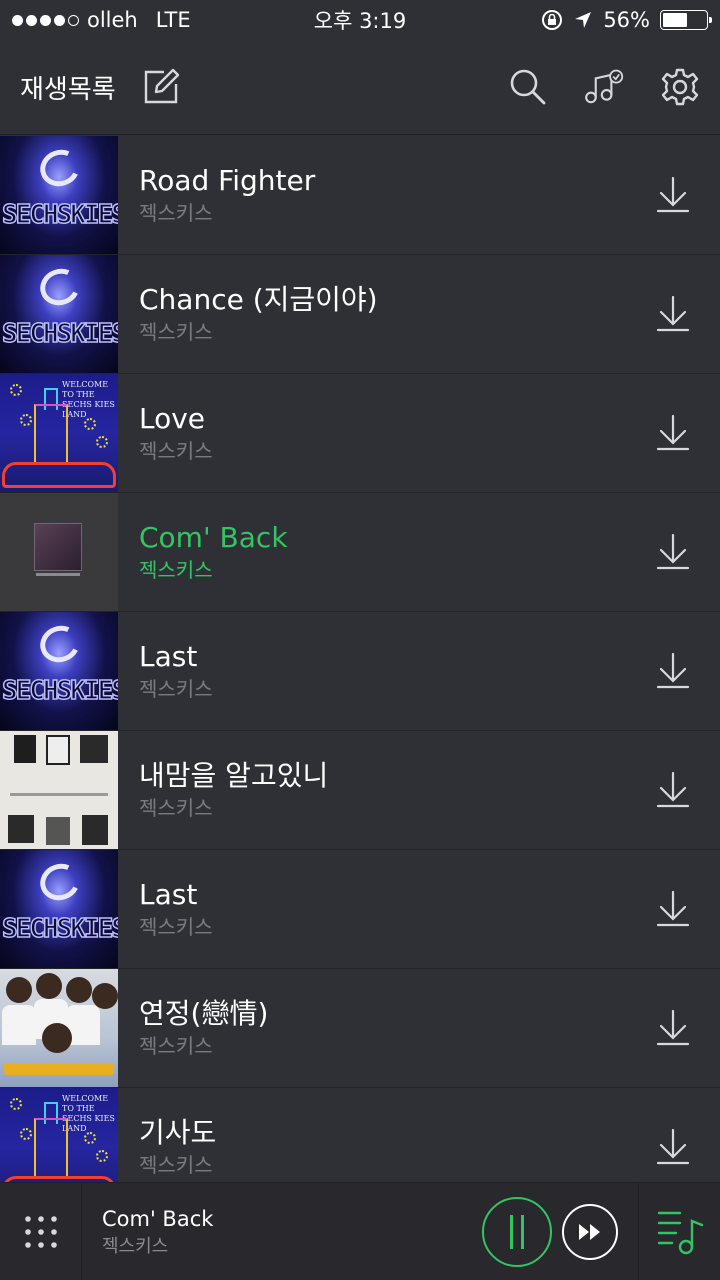 Image resolution: width=720 pixels, height=1280 pixels. What do you see at coordinates (68, 89) in the screenshot?
I see `page-title: 재생목록` at bounding box center [68, 89].